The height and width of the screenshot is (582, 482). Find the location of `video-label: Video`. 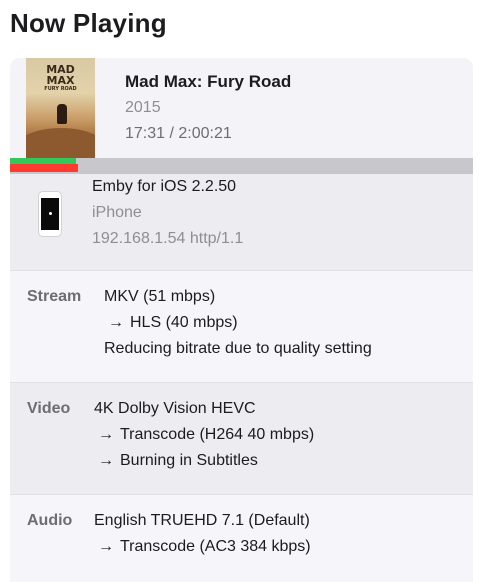

video-label: Video is located at coordinates (49, 408).